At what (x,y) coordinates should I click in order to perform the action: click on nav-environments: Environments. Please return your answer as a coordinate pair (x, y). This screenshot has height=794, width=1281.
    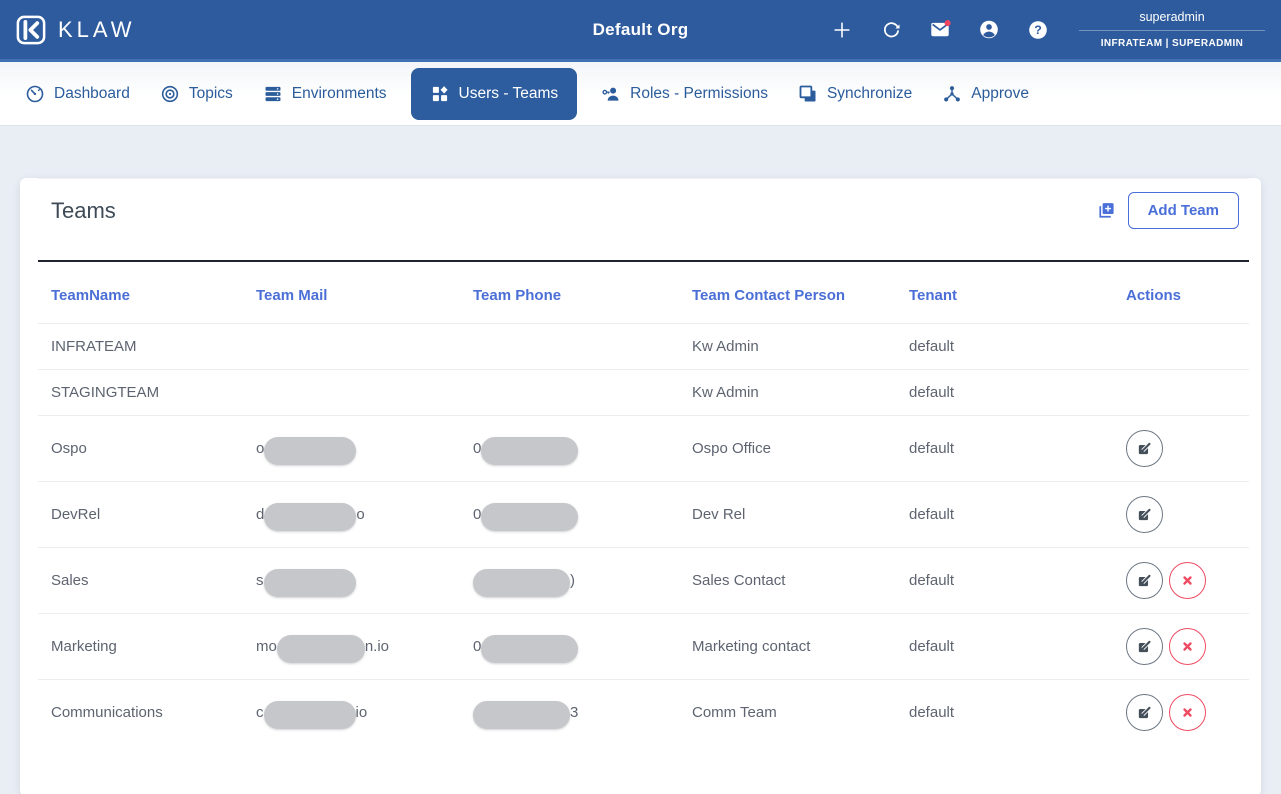
    Looking at the image, I should click on (325, 94).